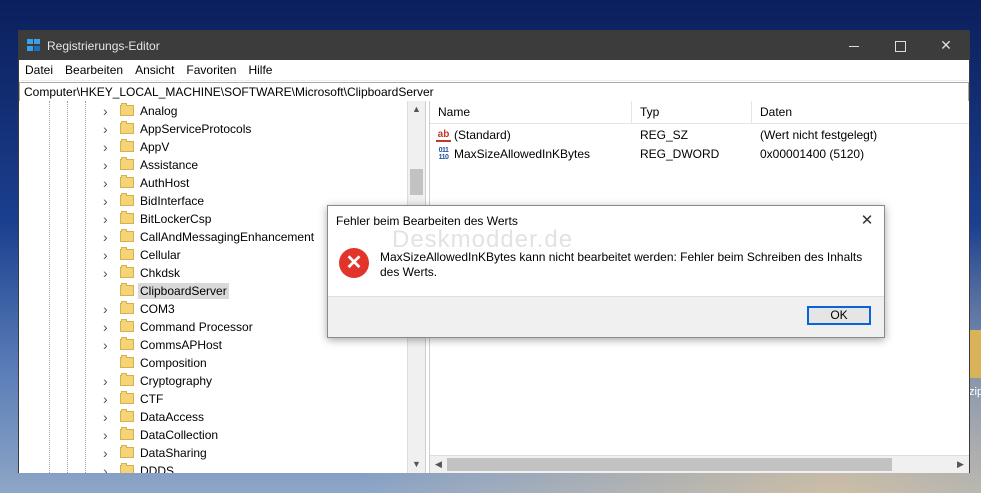  Describe the element at coordinates (819, 135) in the screenshot. I see `value-data: (Wert nicht festgelegt)` at that location.